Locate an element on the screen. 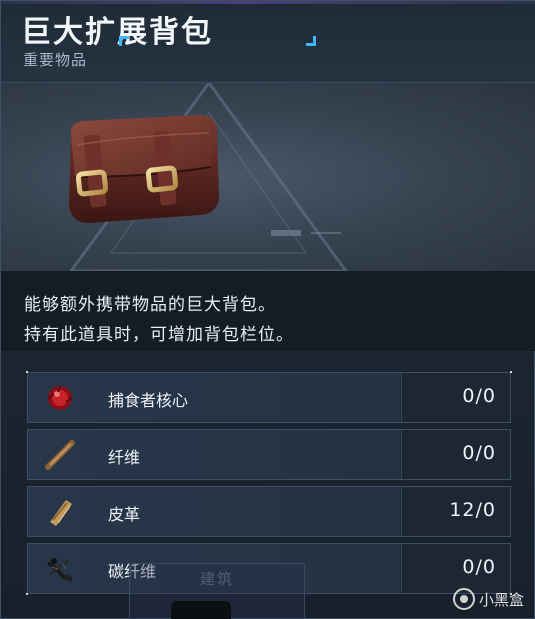 This screenshot has height=619, width=535. material-name-cell: 捕食者核心 is located at coordinates (214, 397).